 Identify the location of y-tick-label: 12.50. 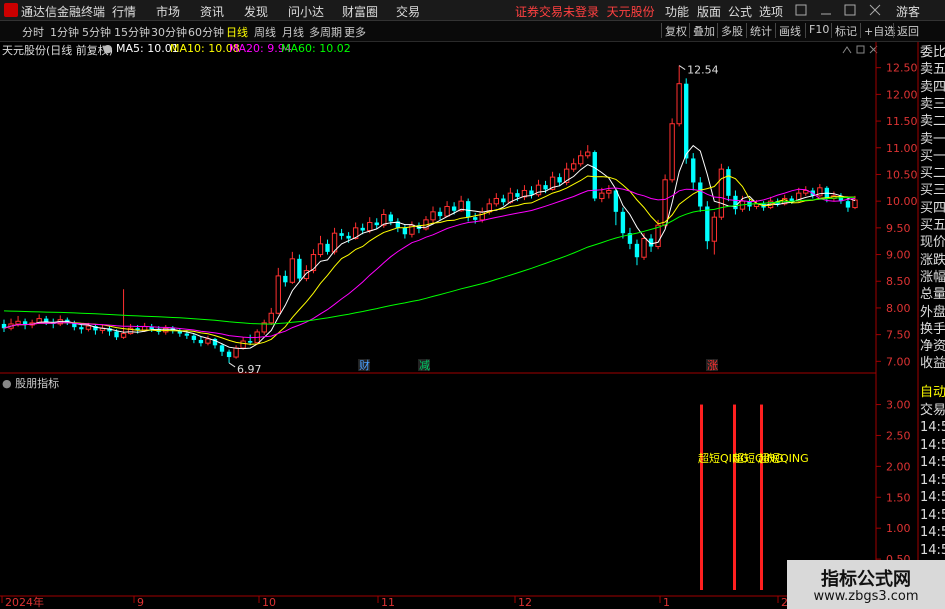
(902, 68).